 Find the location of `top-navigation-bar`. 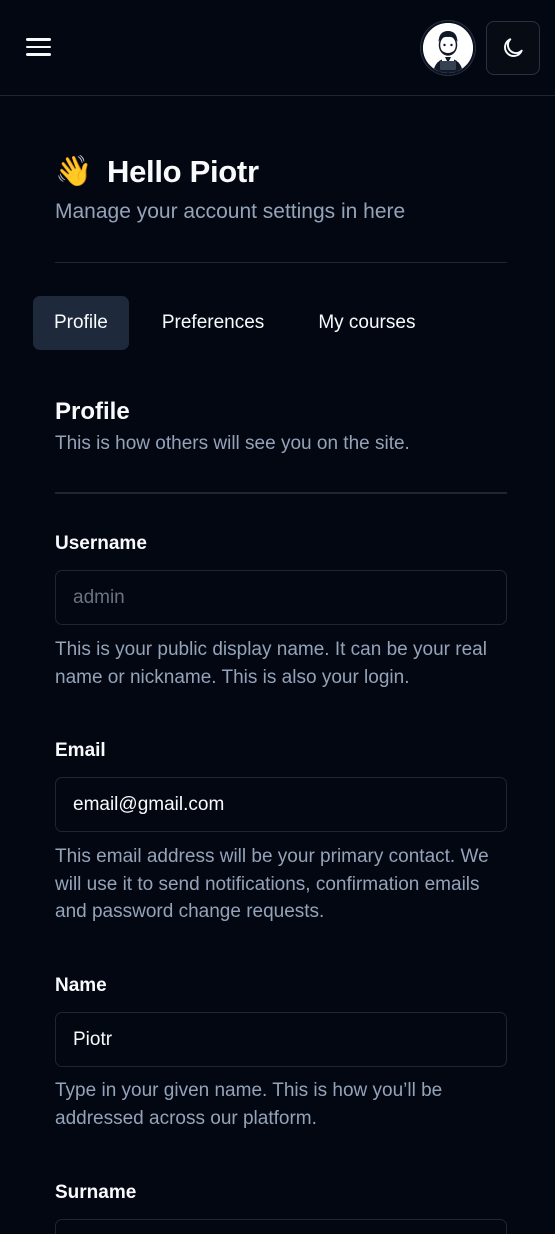

top-navigation-bar is located at coordinates (277, 48).